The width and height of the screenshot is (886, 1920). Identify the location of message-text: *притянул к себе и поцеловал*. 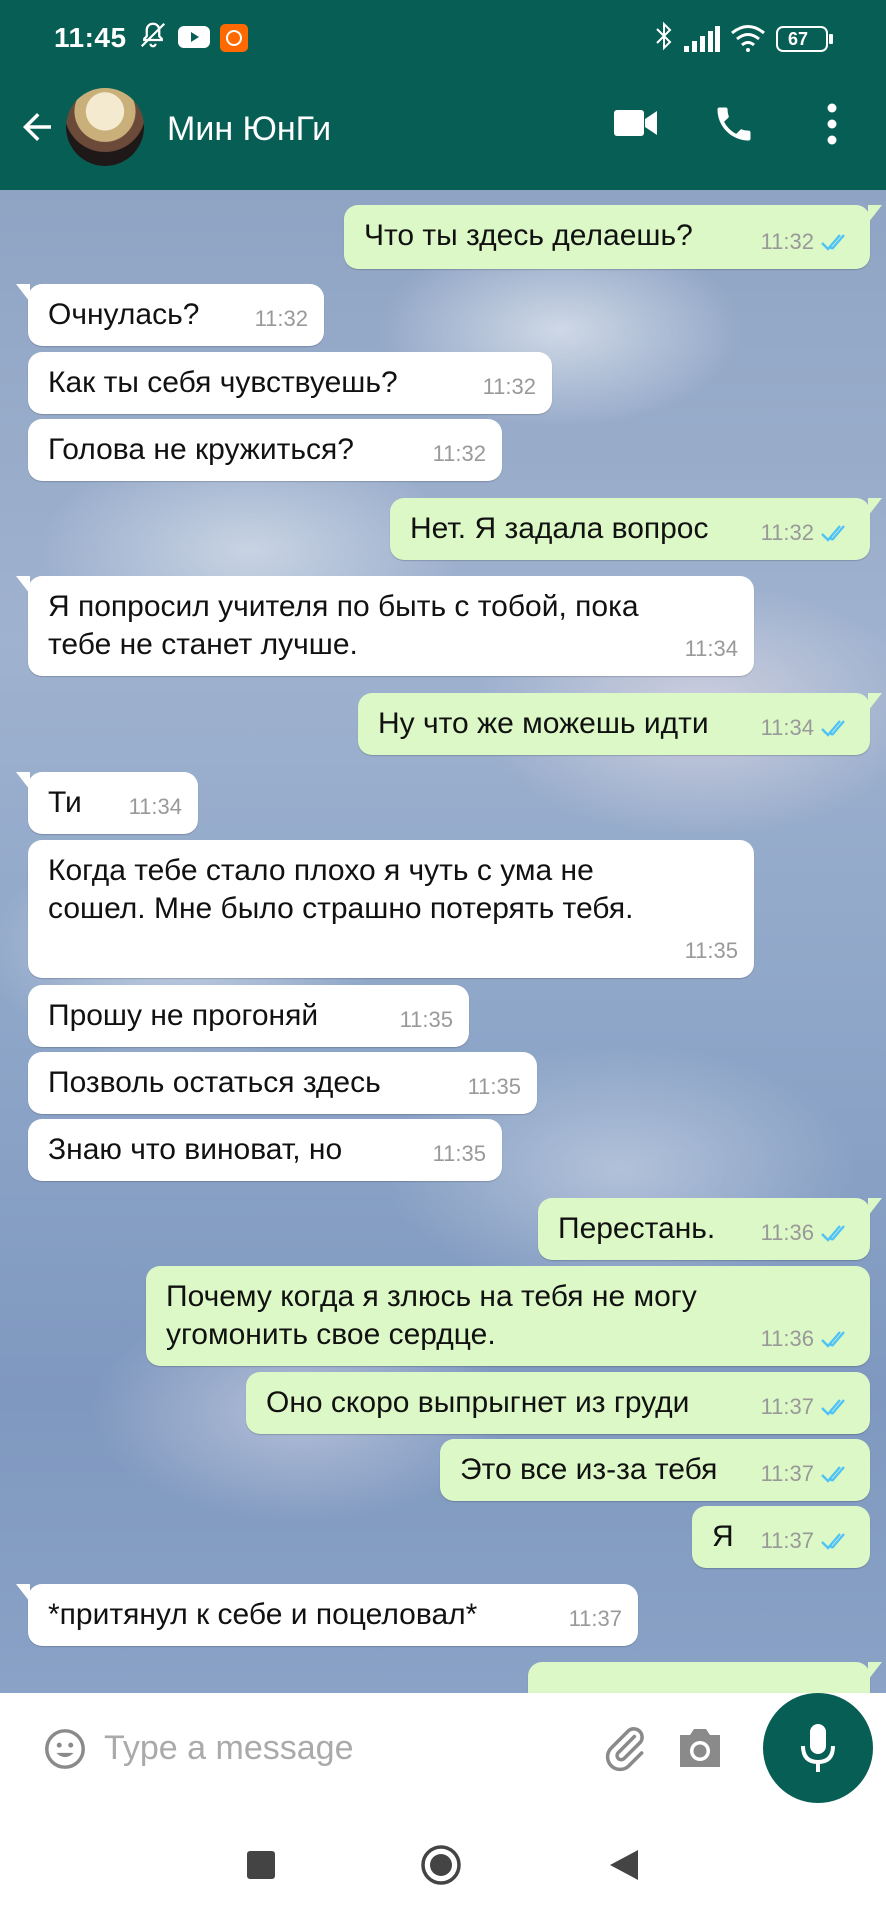
(263, 1614).